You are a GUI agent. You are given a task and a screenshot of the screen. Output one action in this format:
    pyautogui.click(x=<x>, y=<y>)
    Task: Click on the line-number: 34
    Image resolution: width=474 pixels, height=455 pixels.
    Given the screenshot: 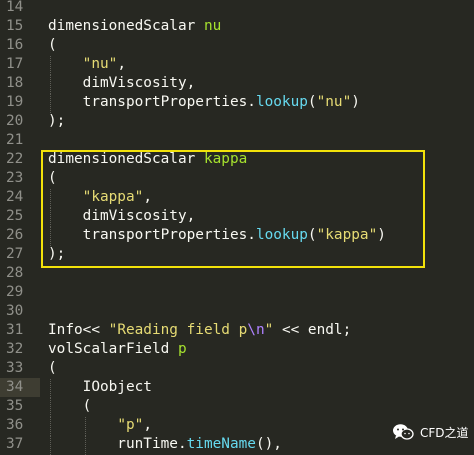 What is the action you would take?
    pyautogui.click(x=15, y=387)
    